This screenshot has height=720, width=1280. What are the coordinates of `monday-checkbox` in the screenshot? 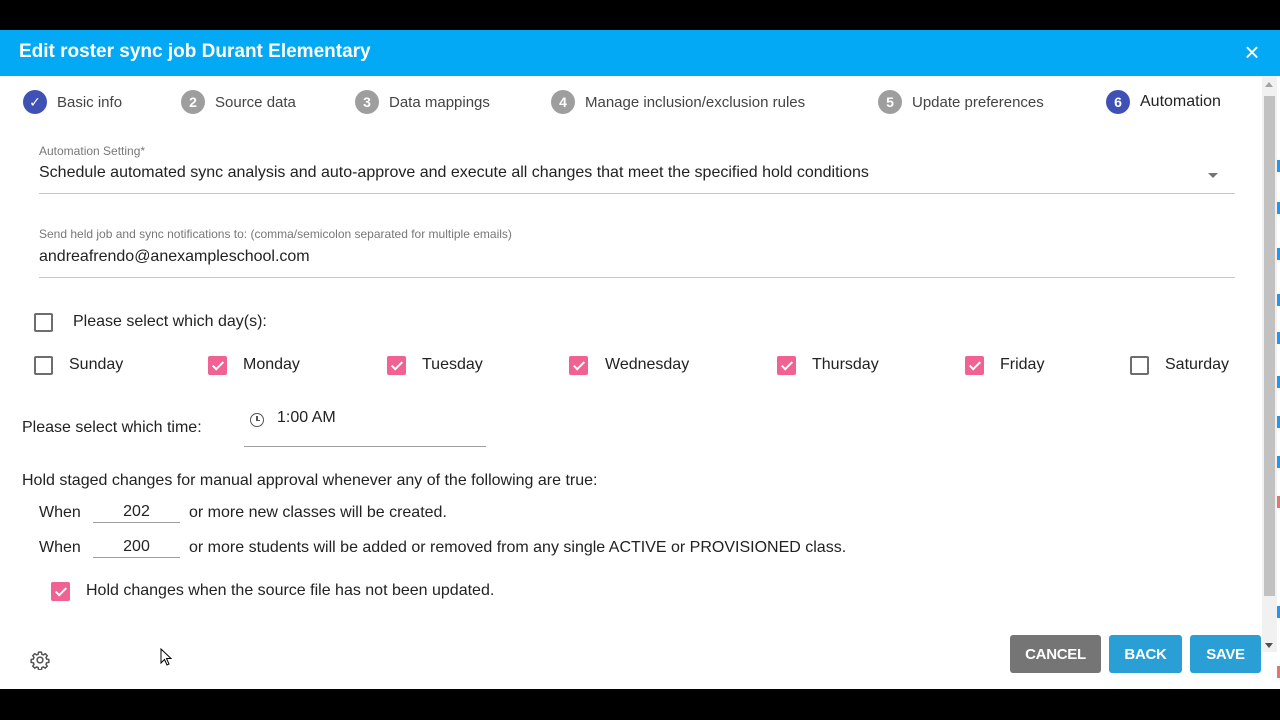 It's located at (217, 365).